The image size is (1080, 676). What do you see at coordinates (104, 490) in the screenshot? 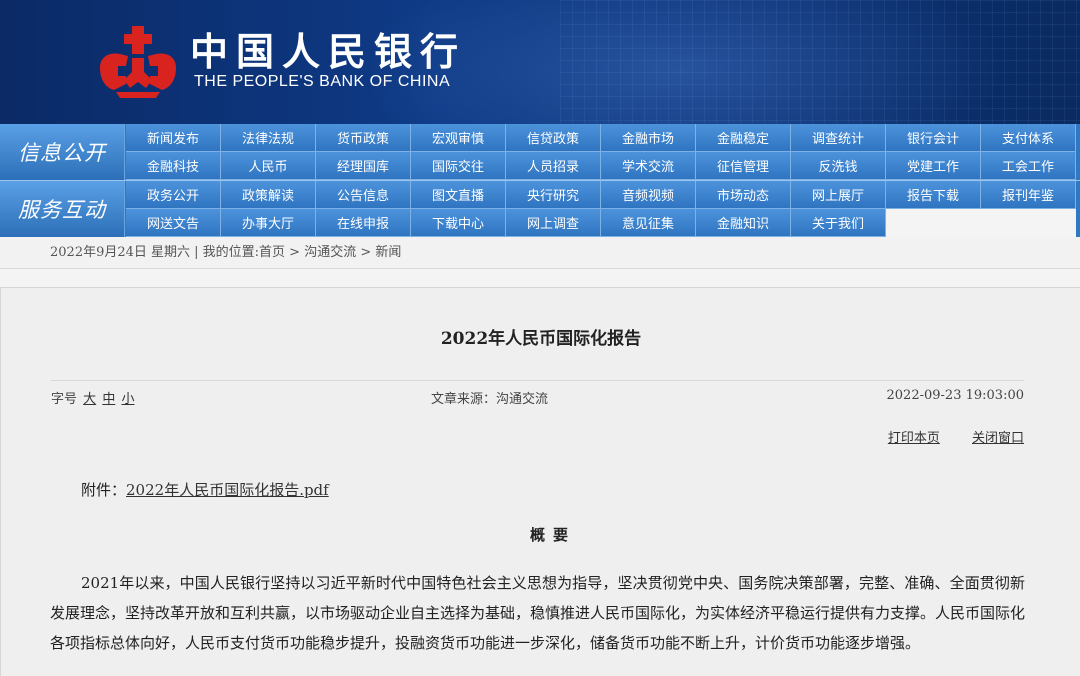
I see `attachment-label: 附件：` at bounding box center [104, 490].